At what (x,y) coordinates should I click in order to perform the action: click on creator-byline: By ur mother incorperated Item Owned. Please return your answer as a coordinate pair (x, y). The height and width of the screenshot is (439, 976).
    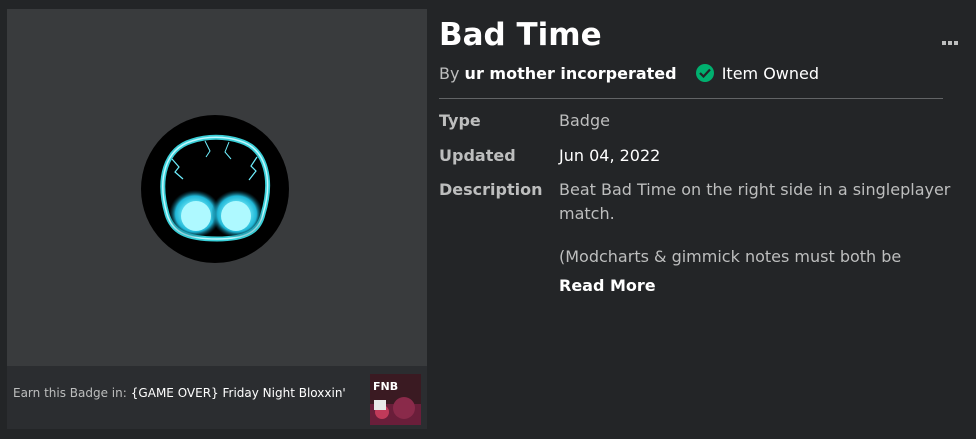
    Looking at the image, I should click on (629, 73).